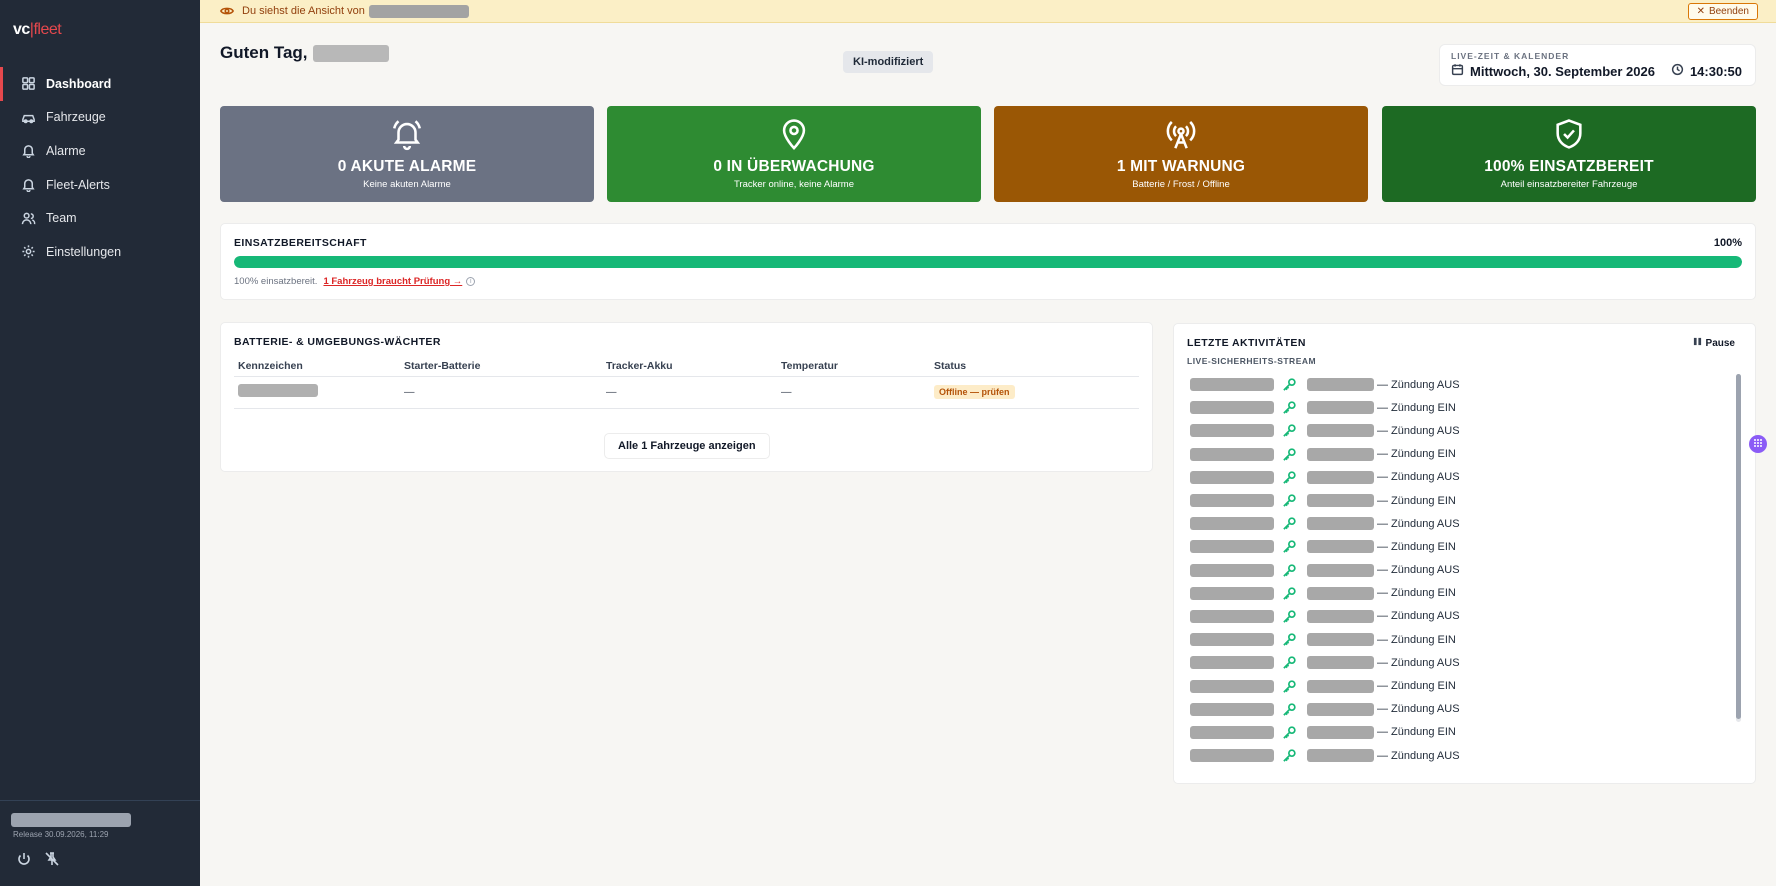 This screenshot has height=886, width=1776. What do you see at coordinates (1181, 154) in the screenshot?
I see `kpi-warning: 1 MIT WARNUNG Batterie / Frost / Offline` at bounding box center [1181, 154].